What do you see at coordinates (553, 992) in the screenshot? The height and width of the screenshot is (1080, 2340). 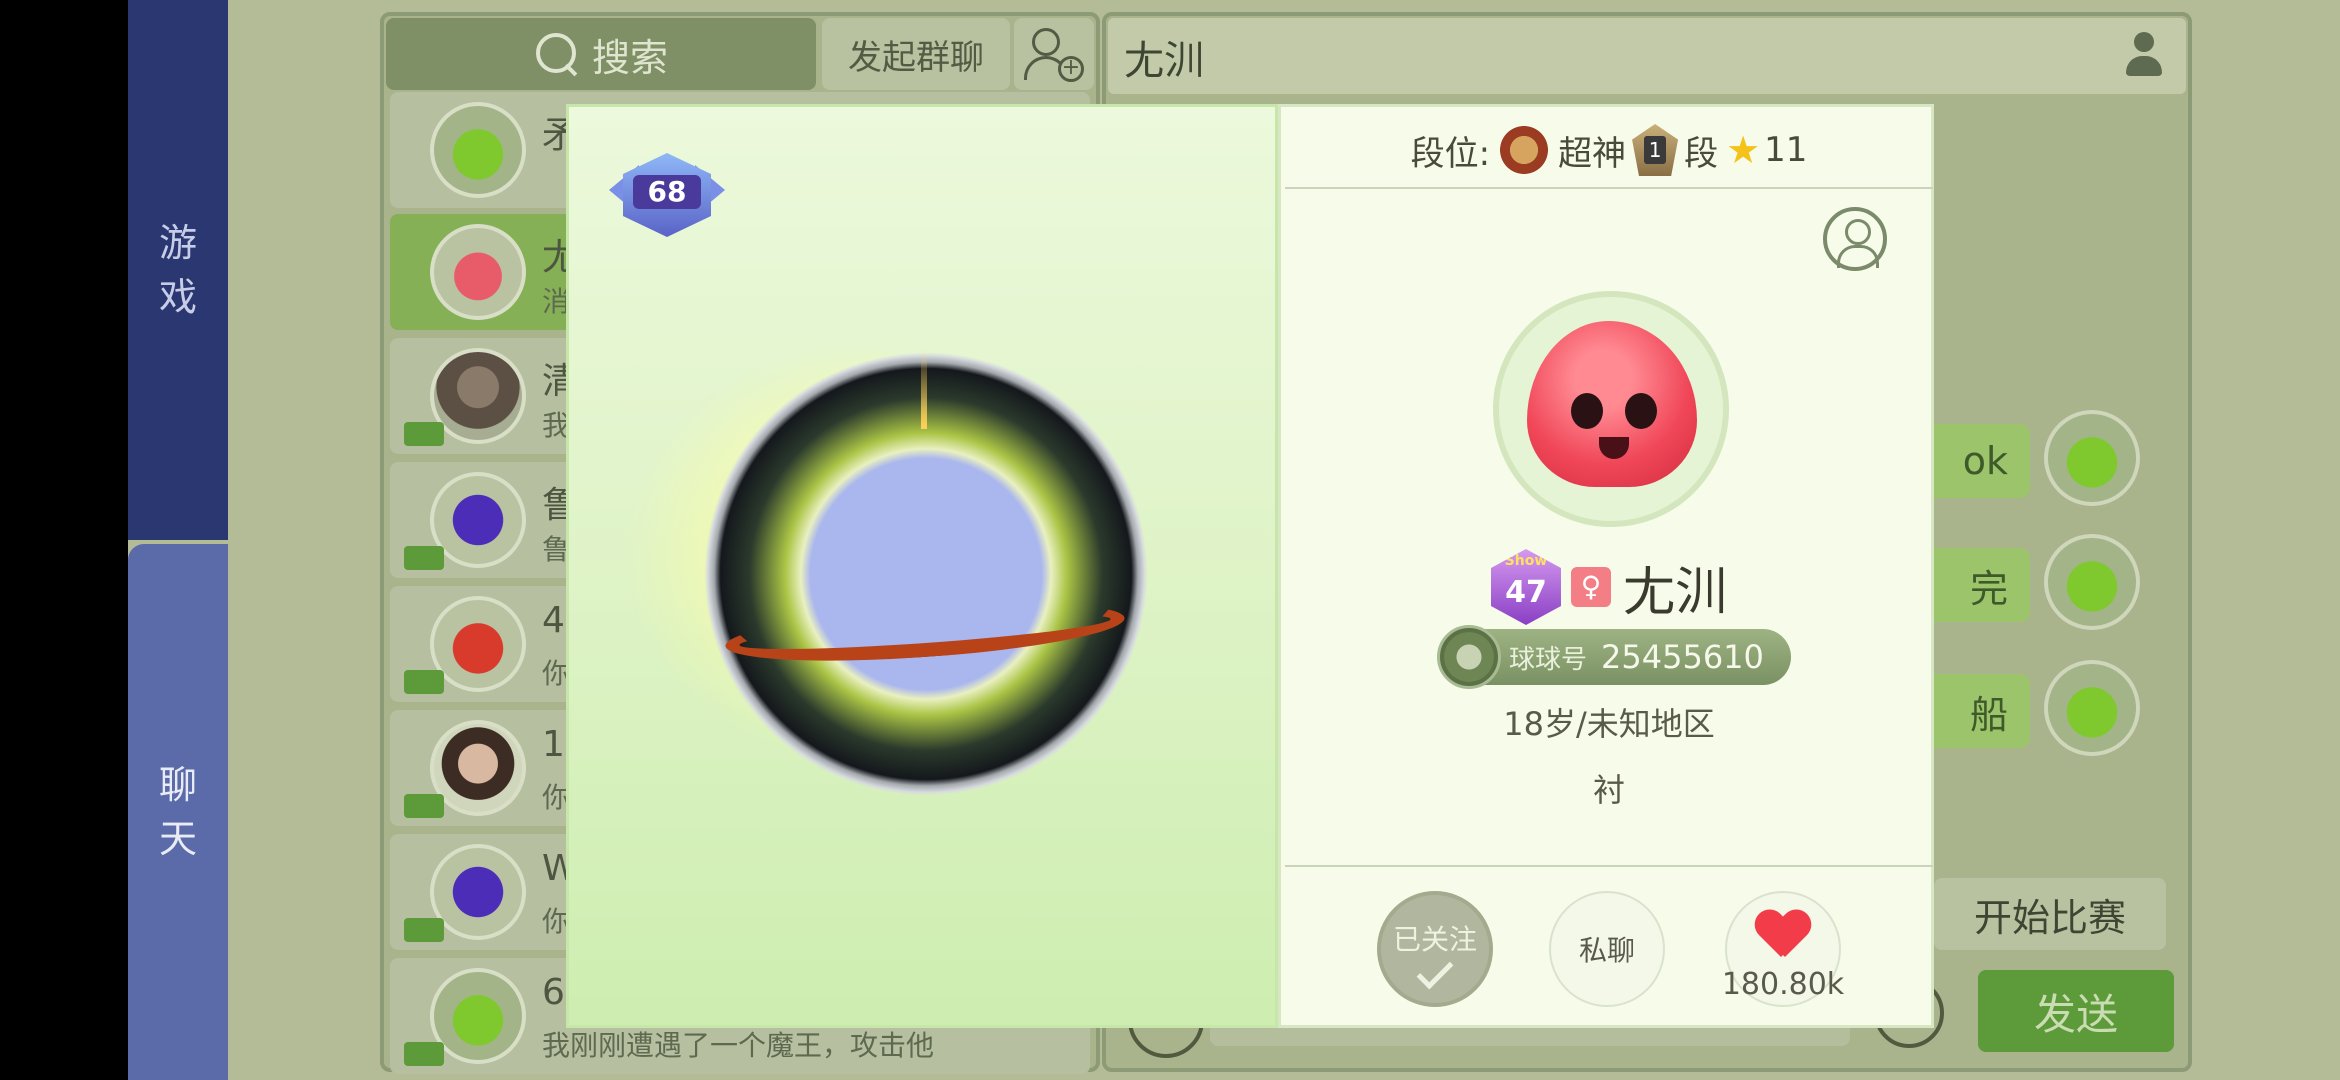 I see `conversation-name: 6` at bounding box center [553, 992].